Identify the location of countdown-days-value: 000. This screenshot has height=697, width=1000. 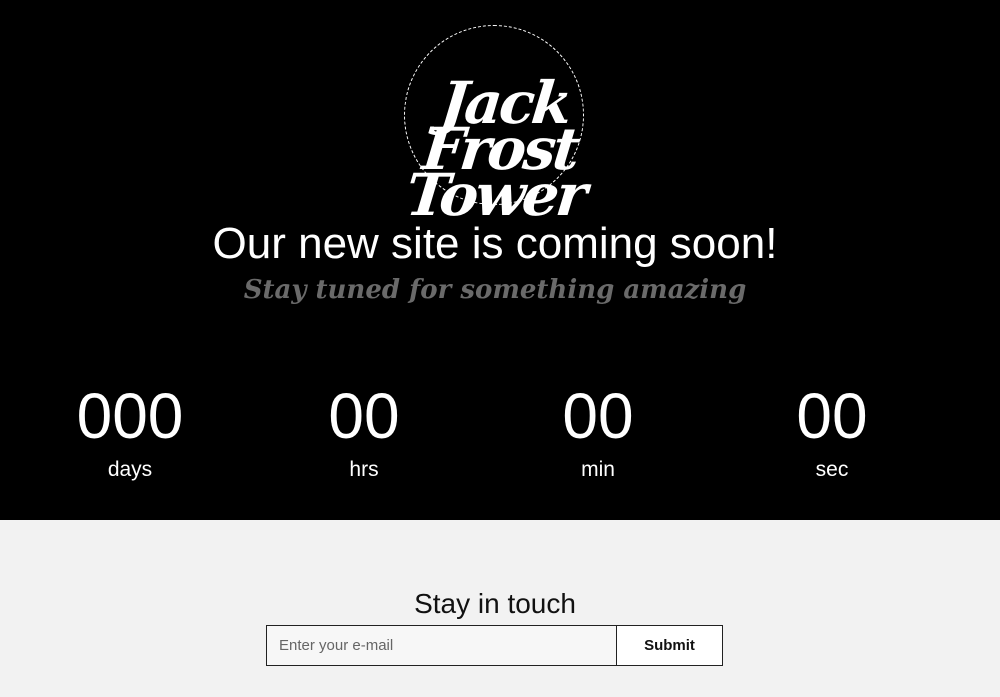
(130, 416).